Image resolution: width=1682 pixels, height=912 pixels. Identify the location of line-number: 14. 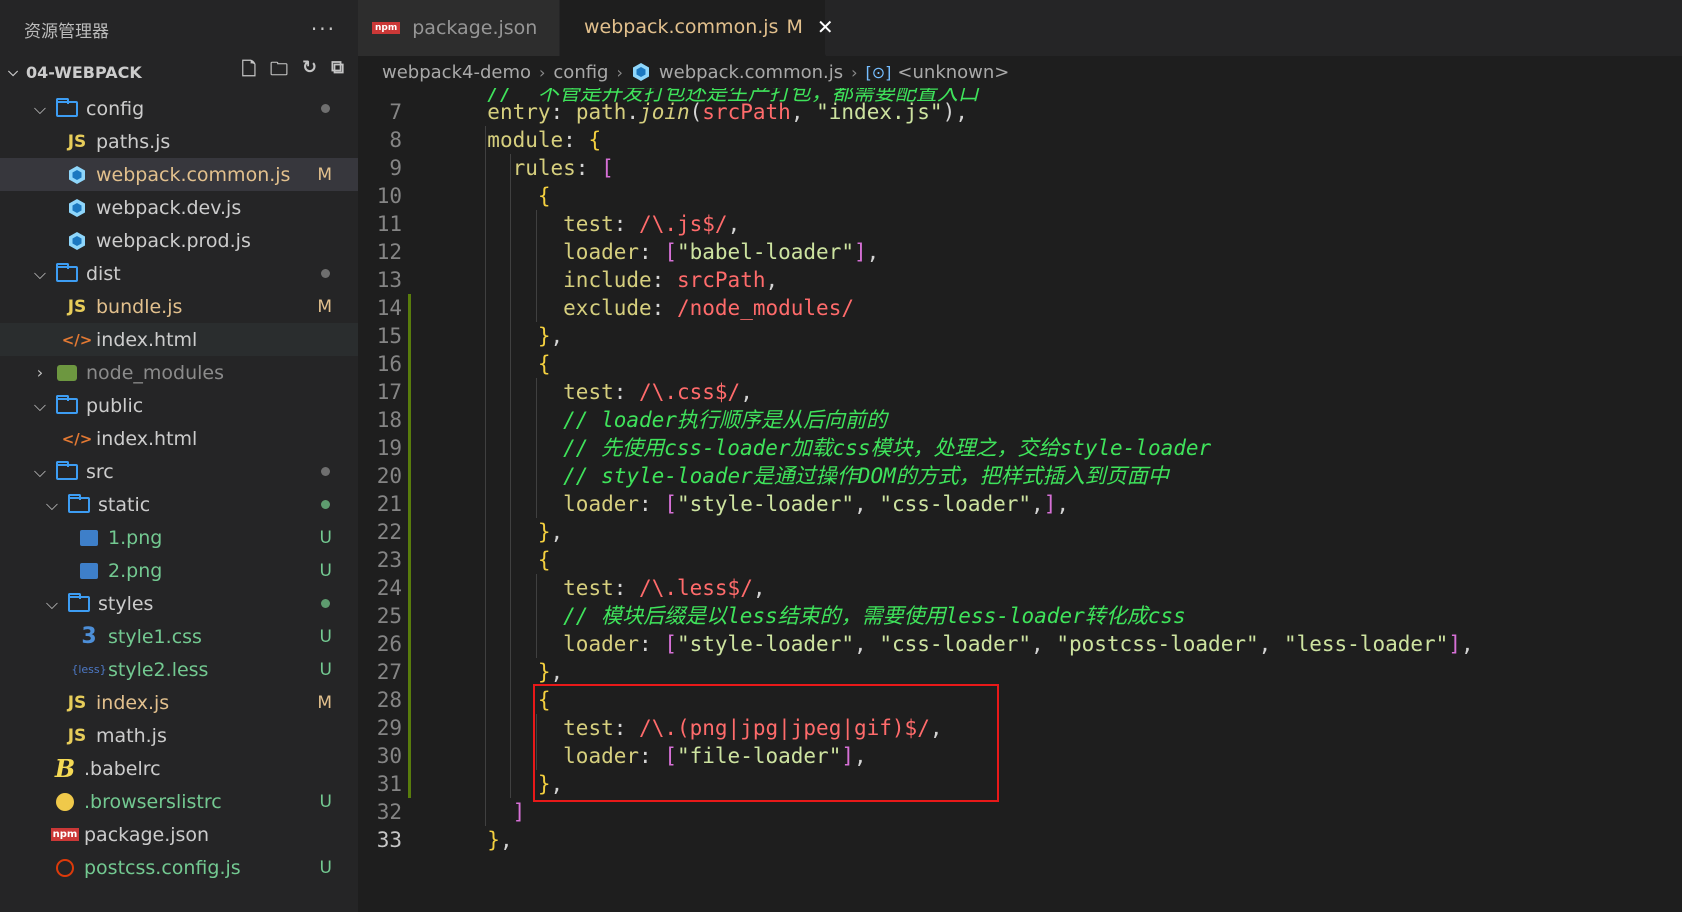
(389, 308).